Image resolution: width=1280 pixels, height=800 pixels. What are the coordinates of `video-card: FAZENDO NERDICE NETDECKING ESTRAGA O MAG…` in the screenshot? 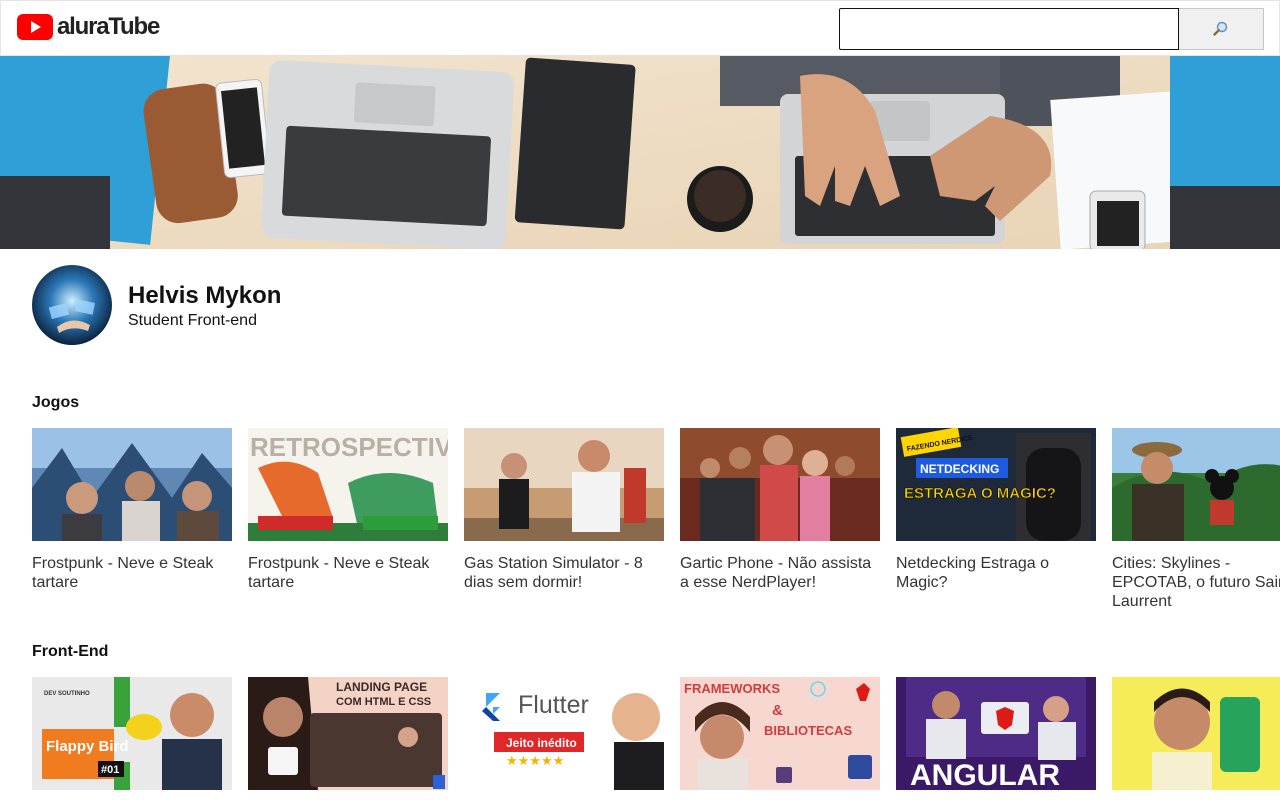 It's located at (996, 510).